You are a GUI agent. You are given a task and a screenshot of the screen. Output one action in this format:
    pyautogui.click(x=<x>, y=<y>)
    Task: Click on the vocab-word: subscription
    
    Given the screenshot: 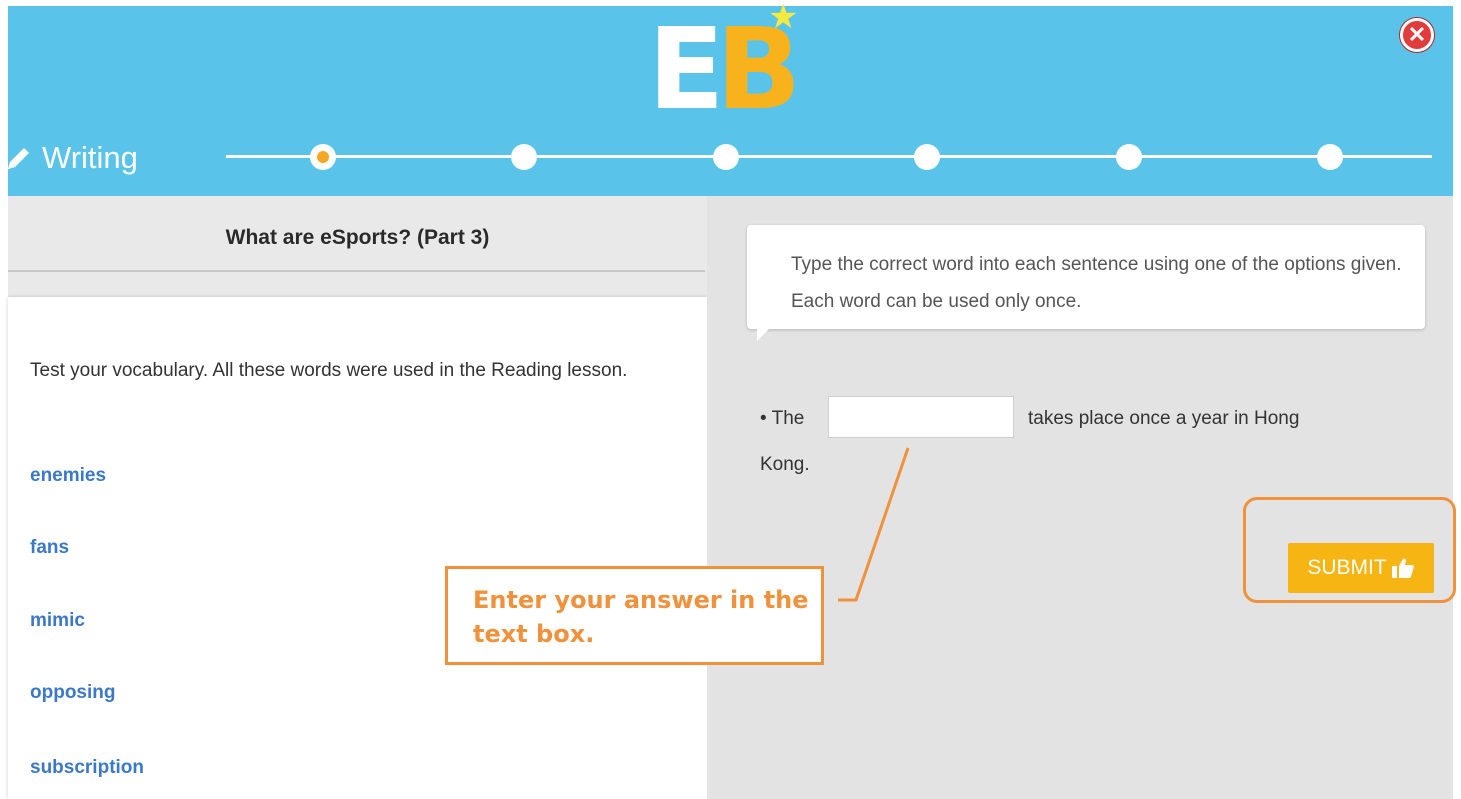 What is the action you would take?
    pyautogui.click(x=87, y=768)
    